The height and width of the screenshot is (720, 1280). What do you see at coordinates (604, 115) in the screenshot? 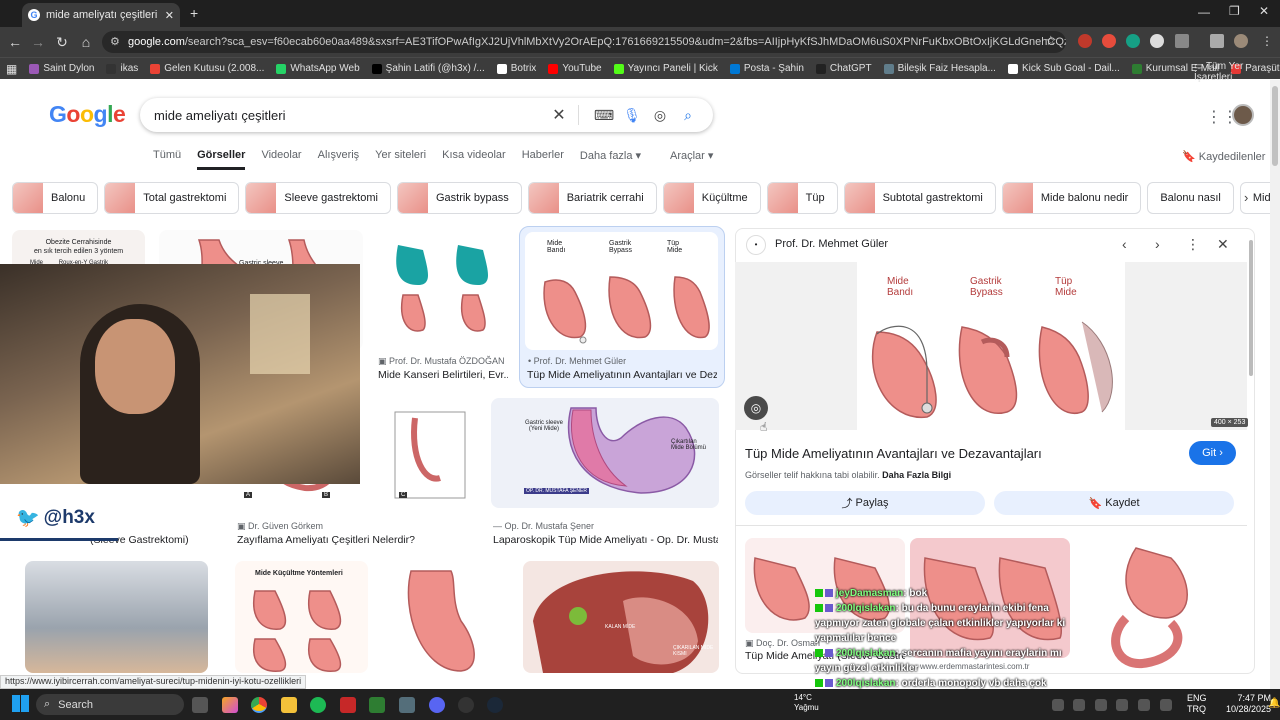
I see `keyboard-icon: ⌨` at bounding box center [604, 115].